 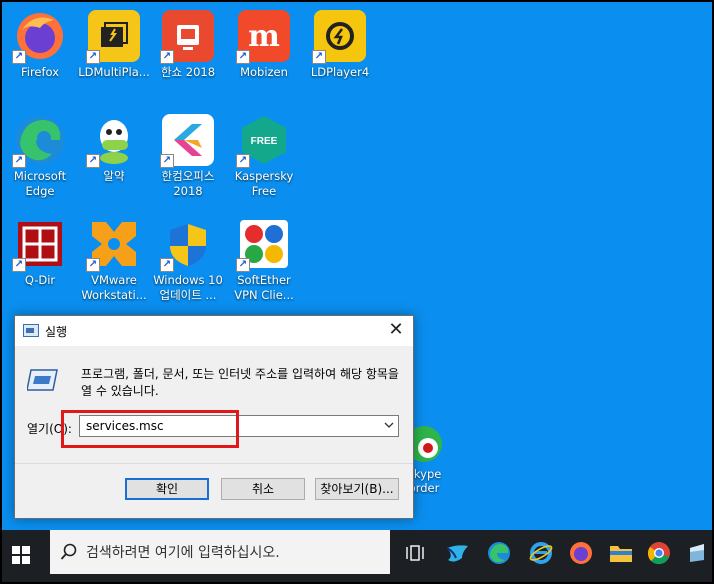 What do you see at coordinates (188, 183) in the screenshot?
I see `icon-label: 한컴오피스 2018` at bounding box center [188, 183].